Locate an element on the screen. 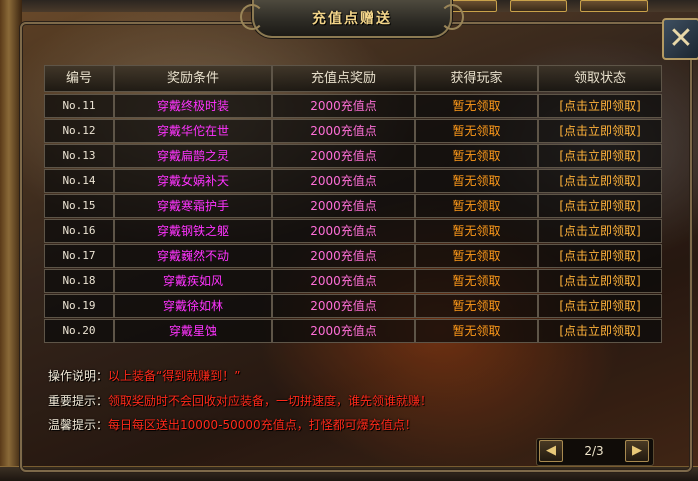 The height and width of the screenshot is (481, 698). row-condition: 穿戴钢铁之躯 is located at coordinates (193, 231).